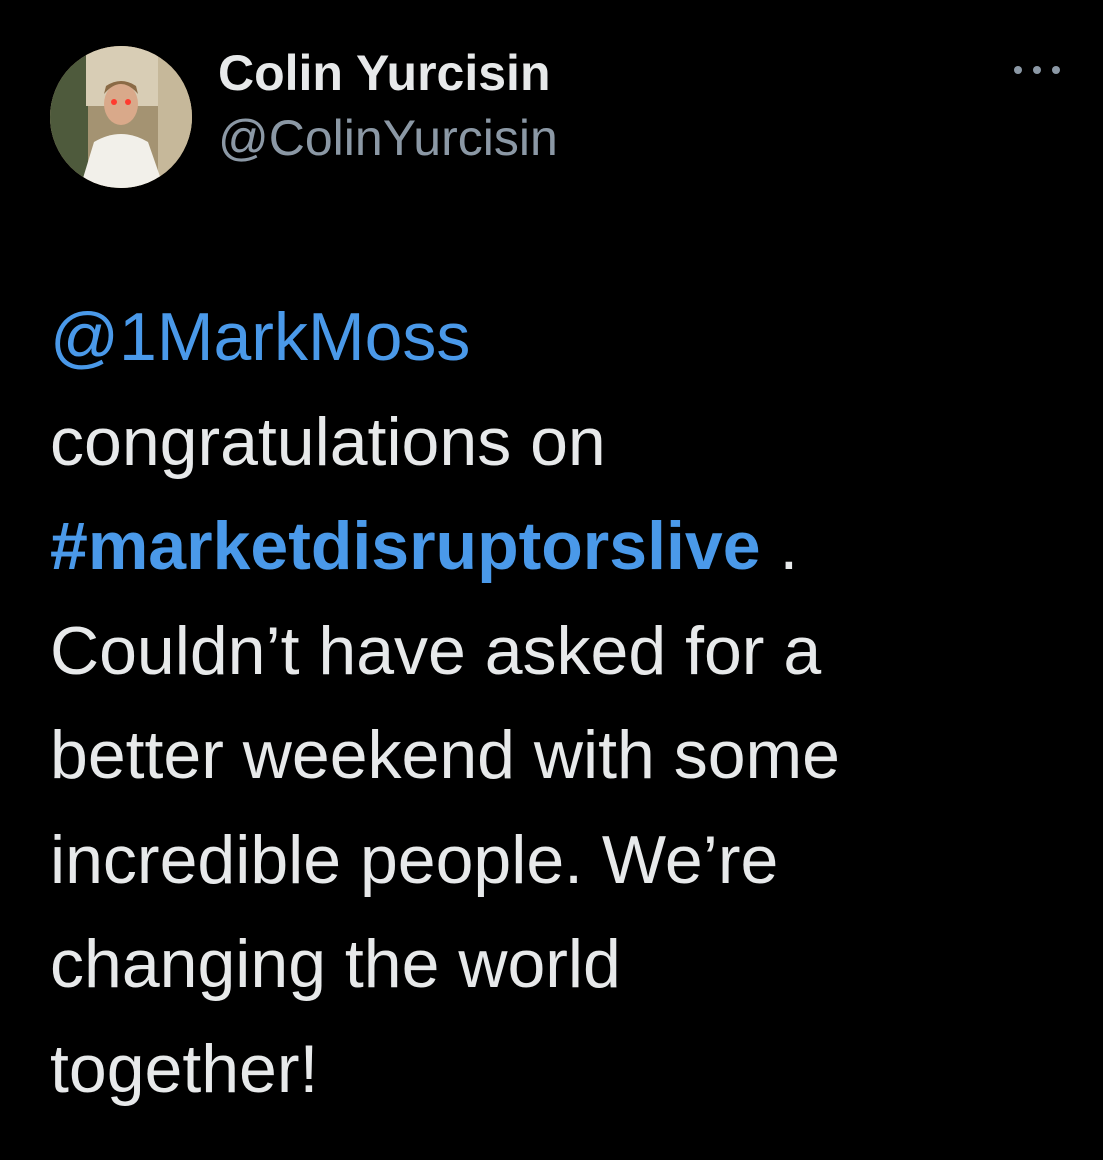 This screenshot has height=1160, width=1103. I want to click on tweet-header: Colin Yurcisin @ColinYurcisin, so click(555, 111).